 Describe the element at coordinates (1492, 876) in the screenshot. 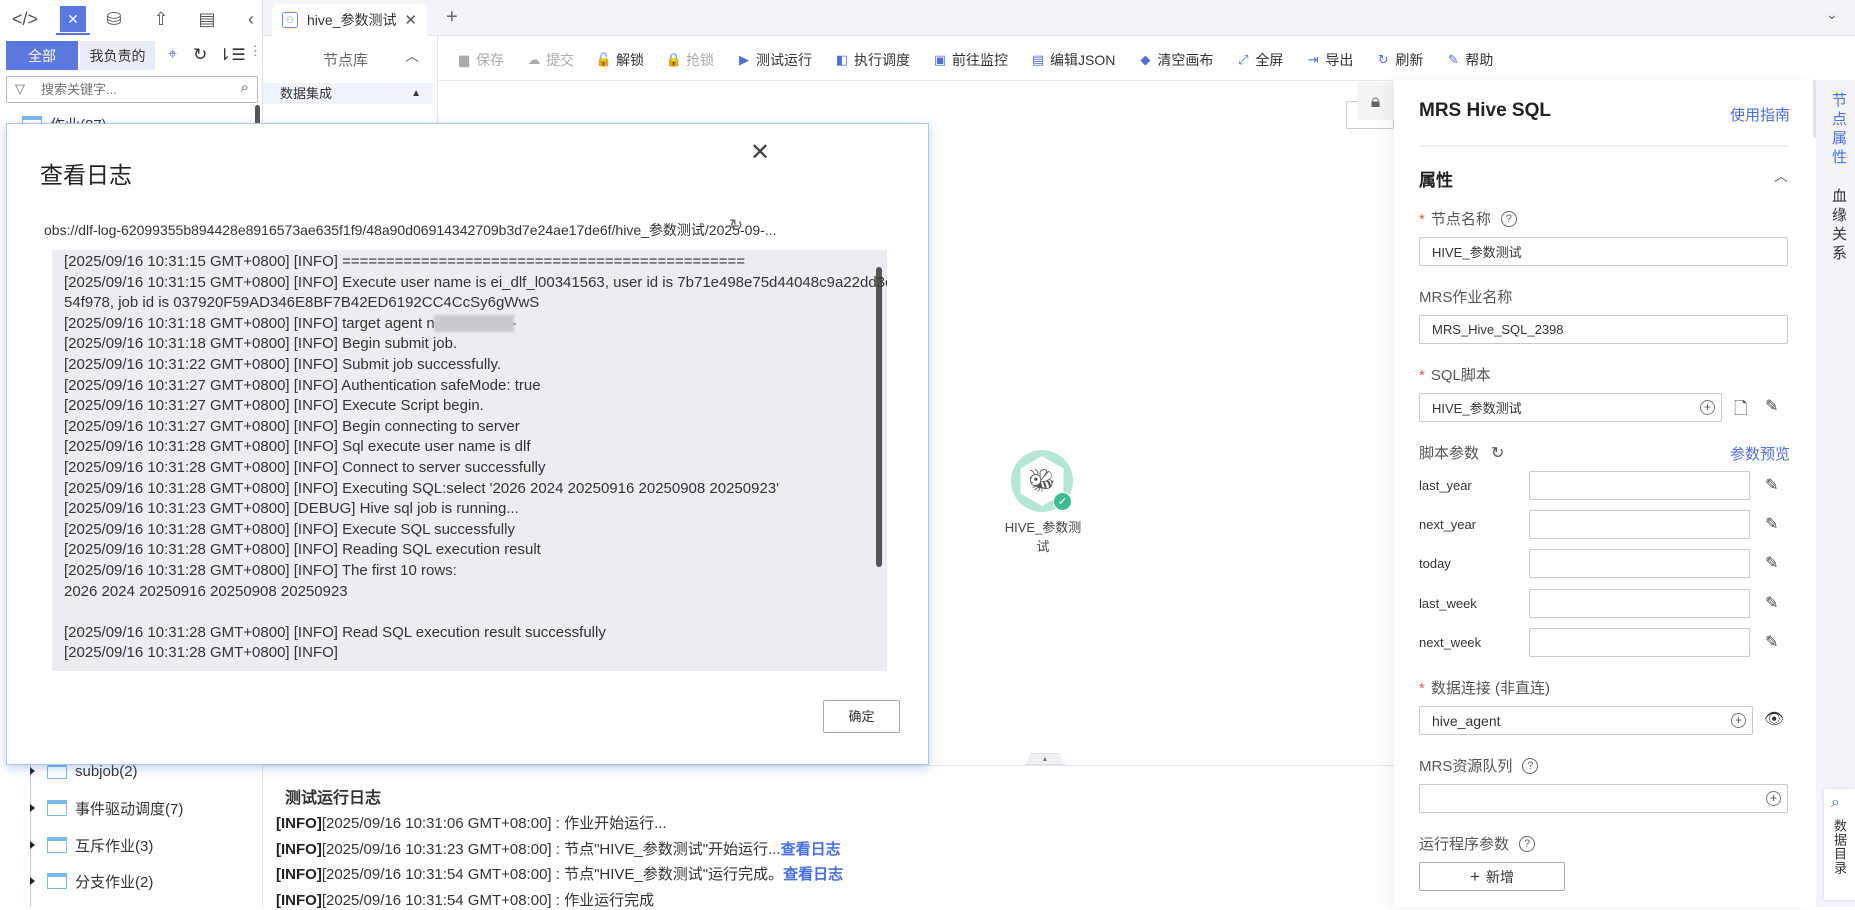

I see `add-param-button: + 新增` at that location.